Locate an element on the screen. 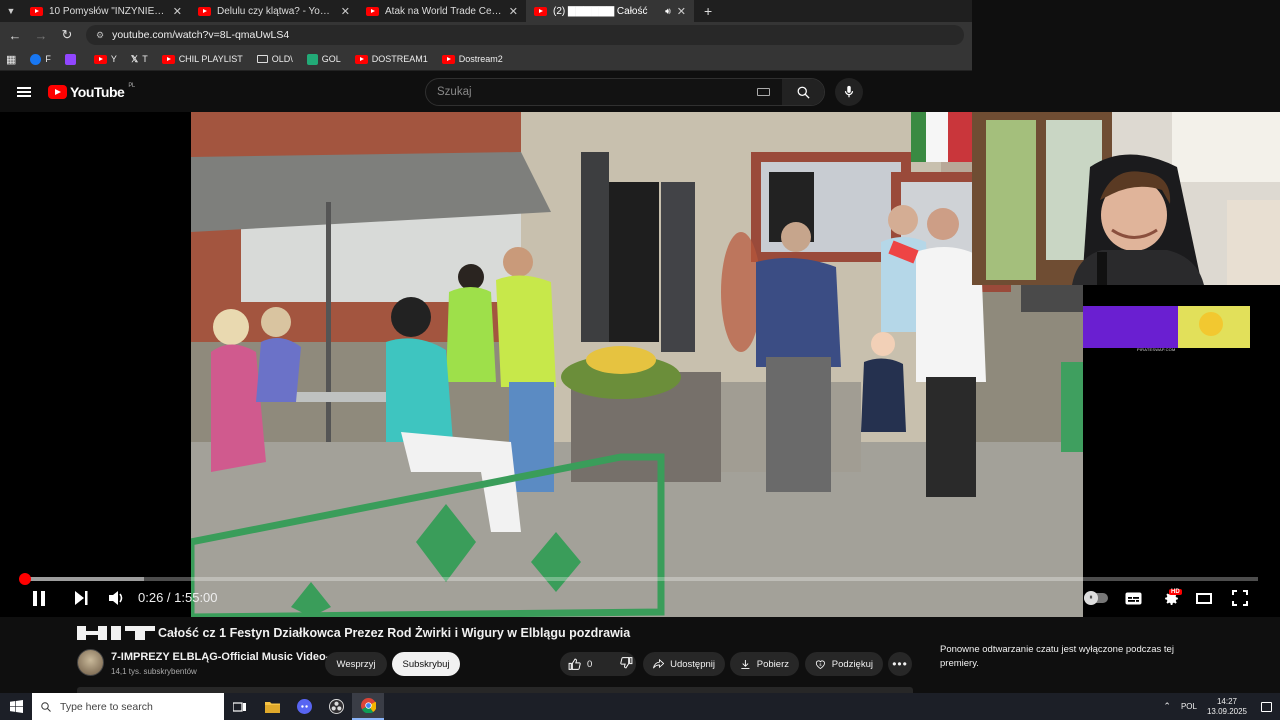  bookmark-dostream1: DOSTREAM1 is located at coordinates (391, 59).